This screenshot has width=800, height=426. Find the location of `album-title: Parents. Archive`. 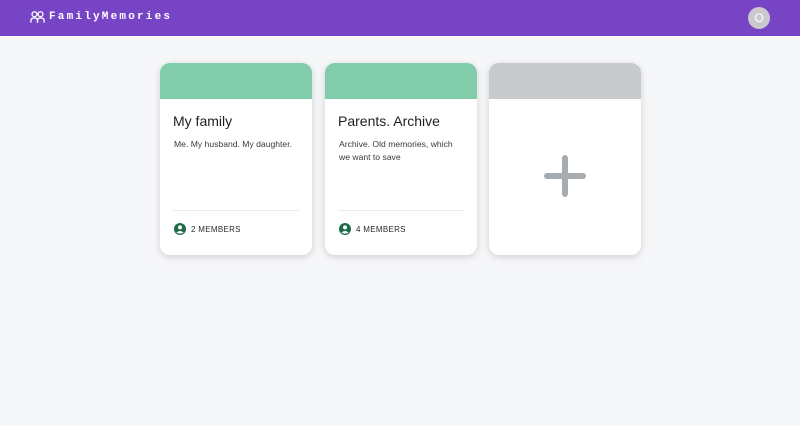

album-title: Parents. Archive is located at coordinates (389, 121).